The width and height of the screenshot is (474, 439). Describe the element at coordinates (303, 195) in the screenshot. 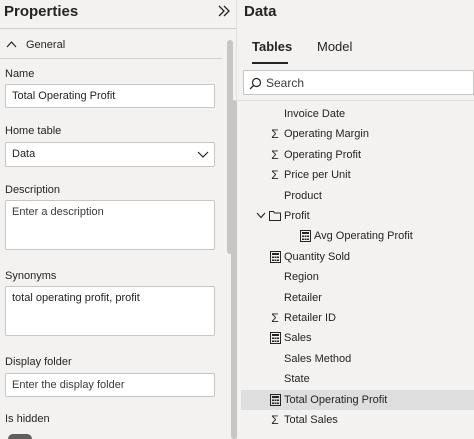

I see `field-label: Product` at that location.